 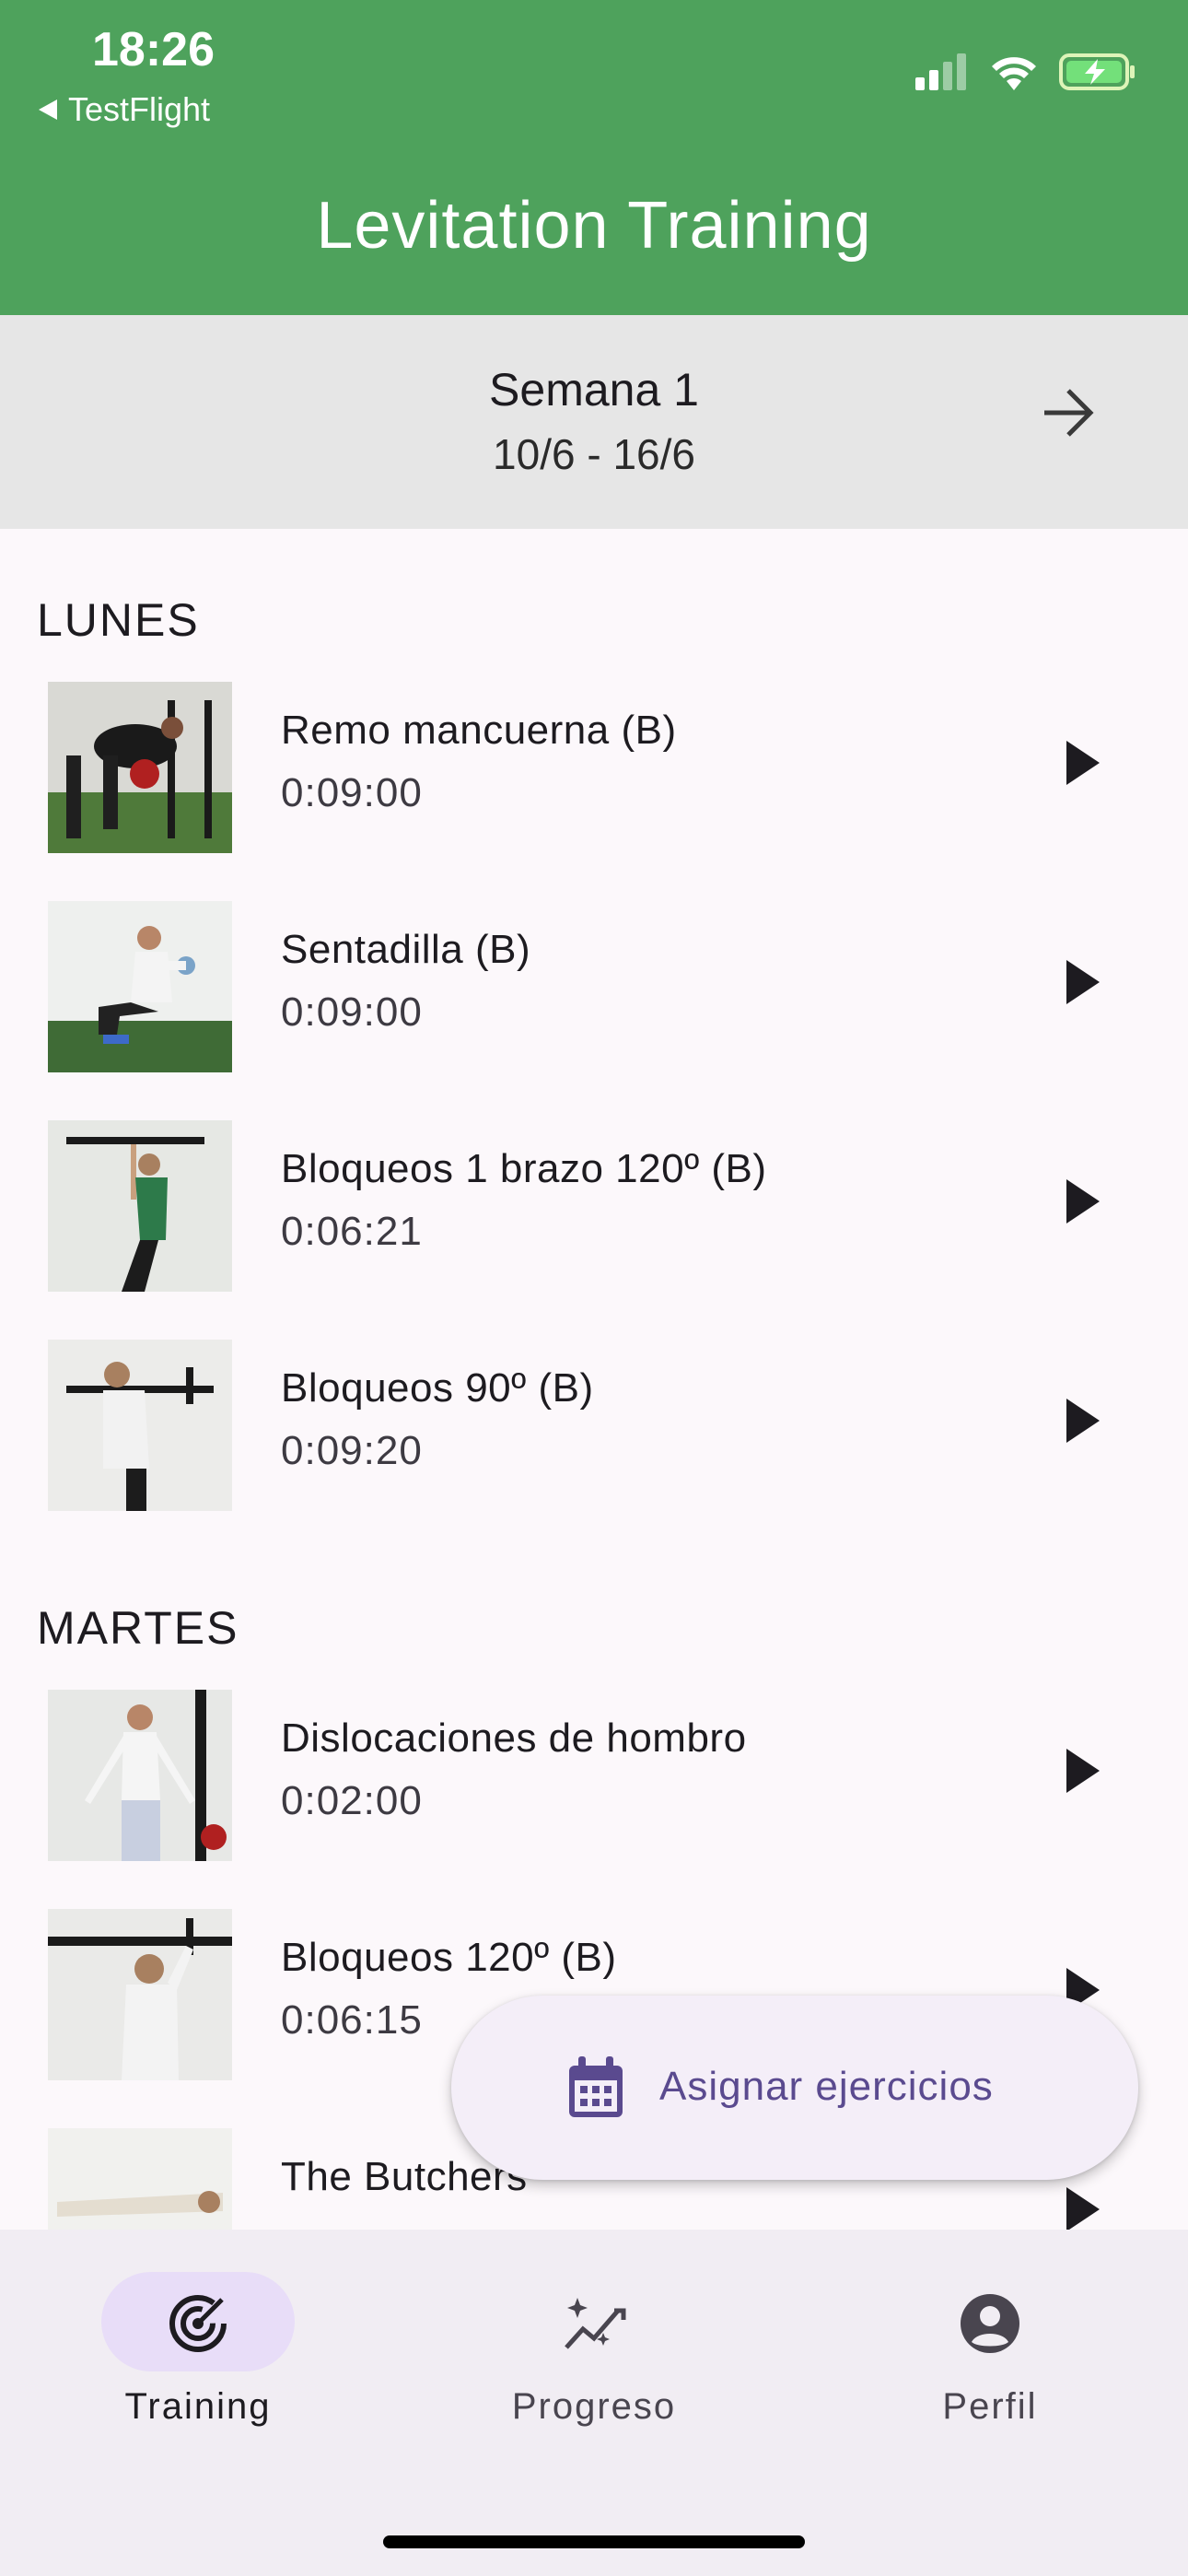 I want to click on exercise-duration: 0:09:20, so click(x=352, y=1450).